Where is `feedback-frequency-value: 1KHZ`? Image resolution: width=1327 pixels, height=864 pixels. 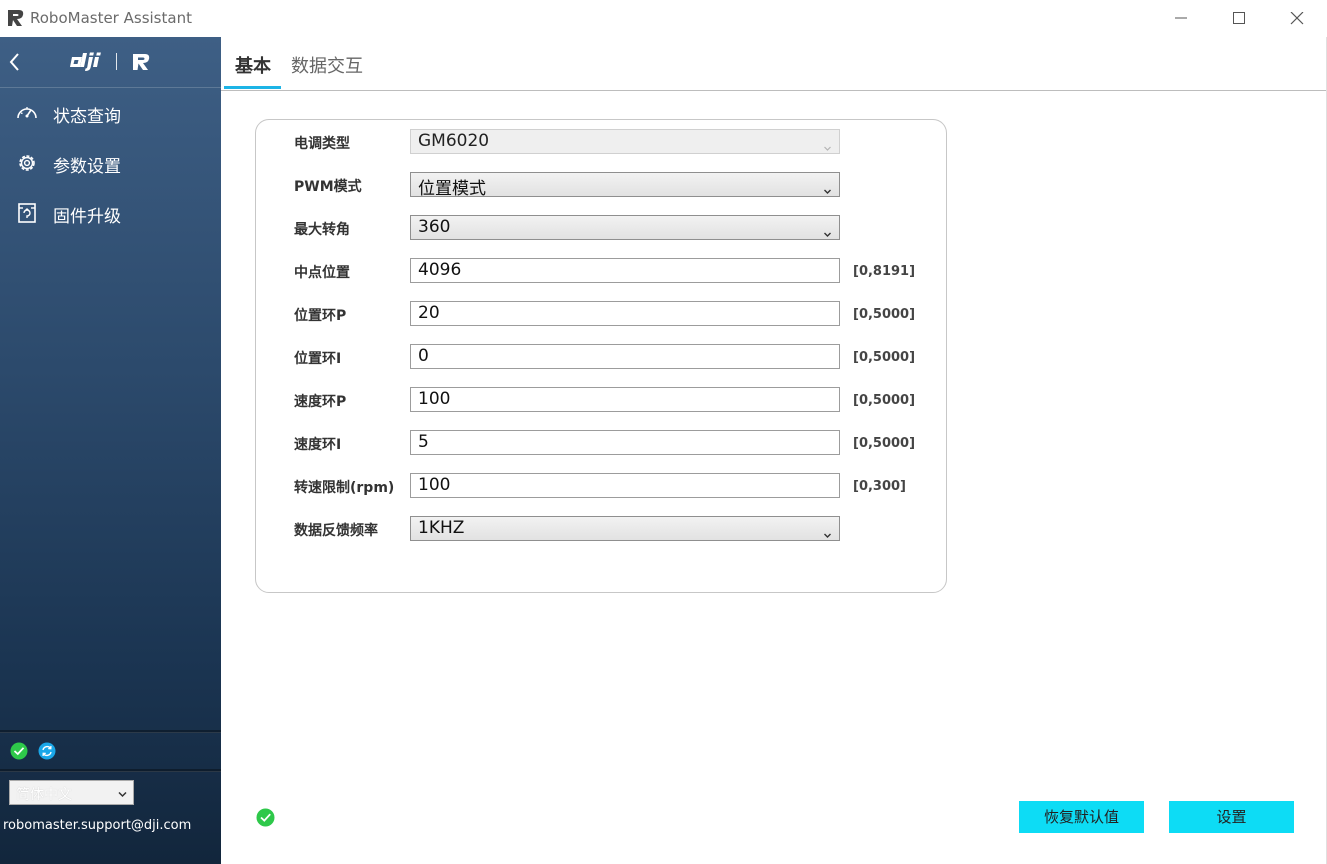 feedback-frequency-value: 1KHZ is located at coordinates (441, 528).